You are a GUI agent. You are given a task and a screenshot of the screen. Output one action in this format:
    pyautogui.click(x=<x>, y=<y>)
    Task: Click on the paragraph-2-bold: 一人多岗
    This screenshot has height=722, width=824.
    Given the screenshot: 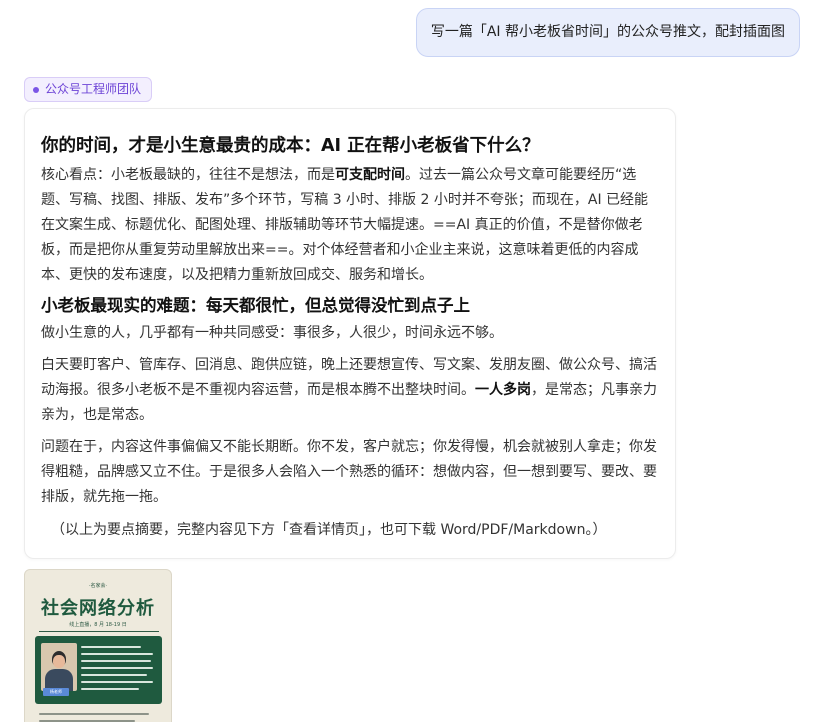 What is the action you would take?
    pyautogui.click(x=503, y=390)
    